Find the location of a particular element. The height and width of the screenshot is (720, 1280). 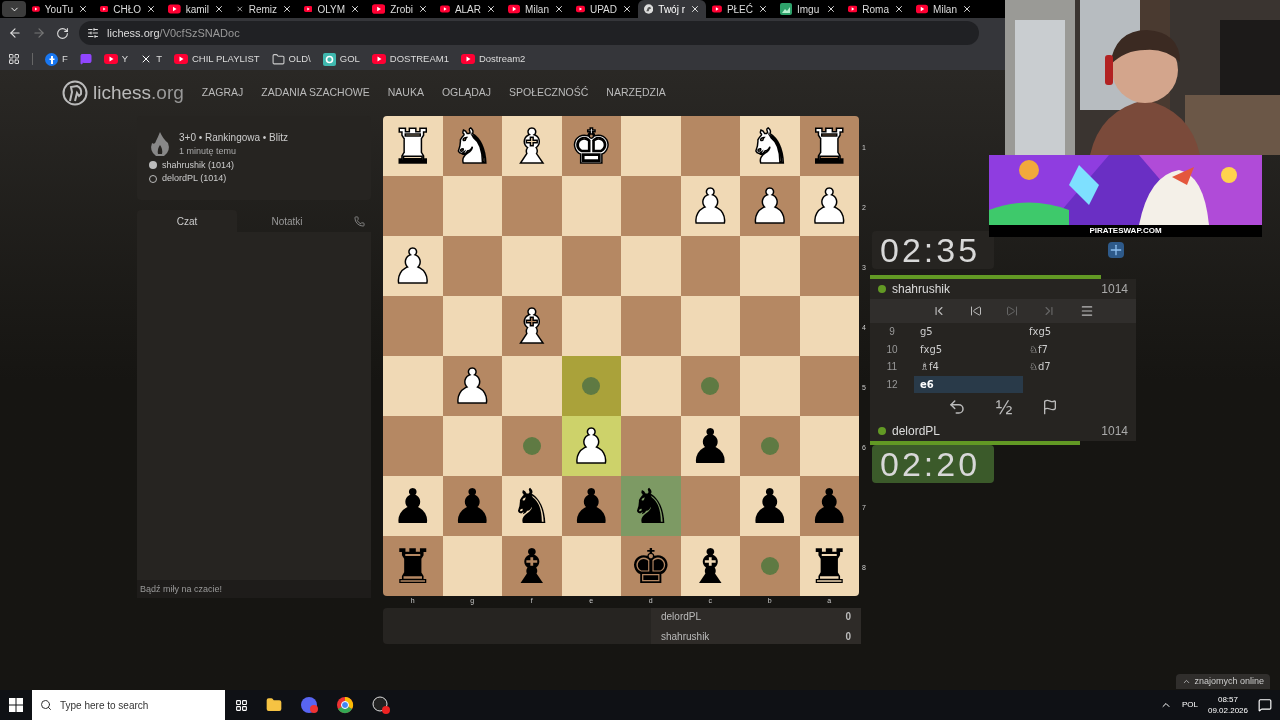

board-square: ♚ is located at coordinates (651, 566).